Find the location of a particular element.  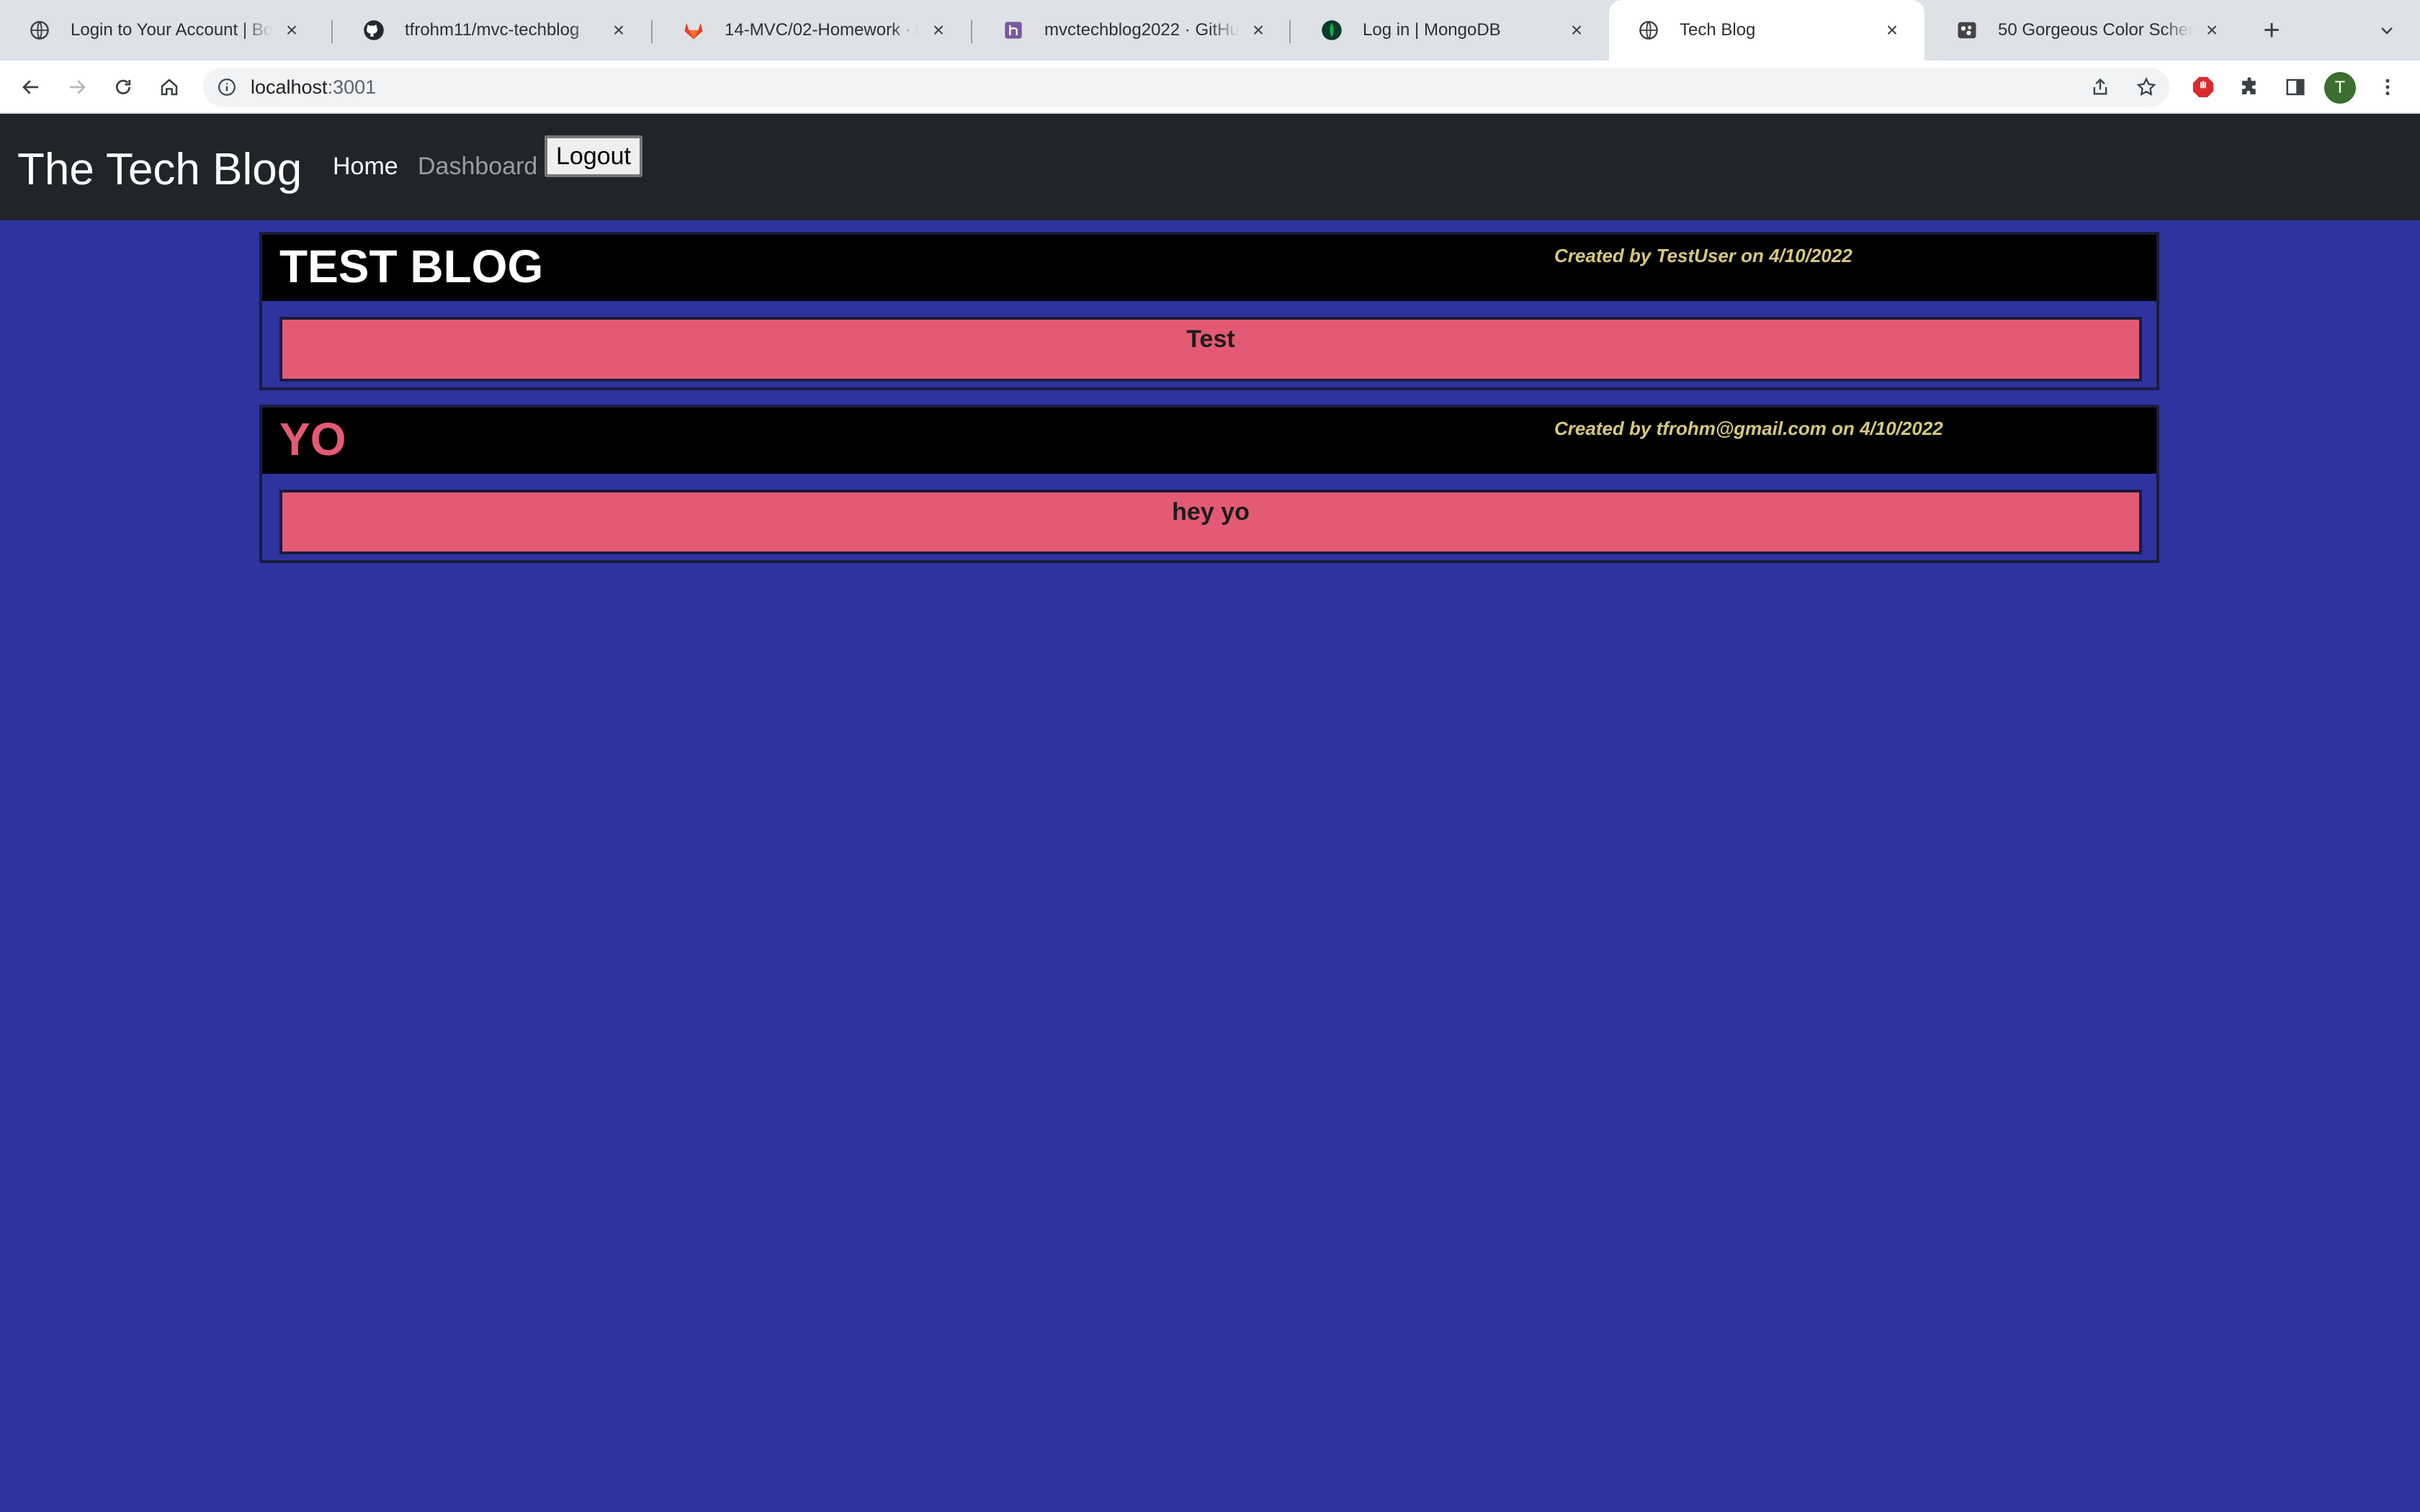

adblock-extension-icon is located at coordinates (2203, 87).